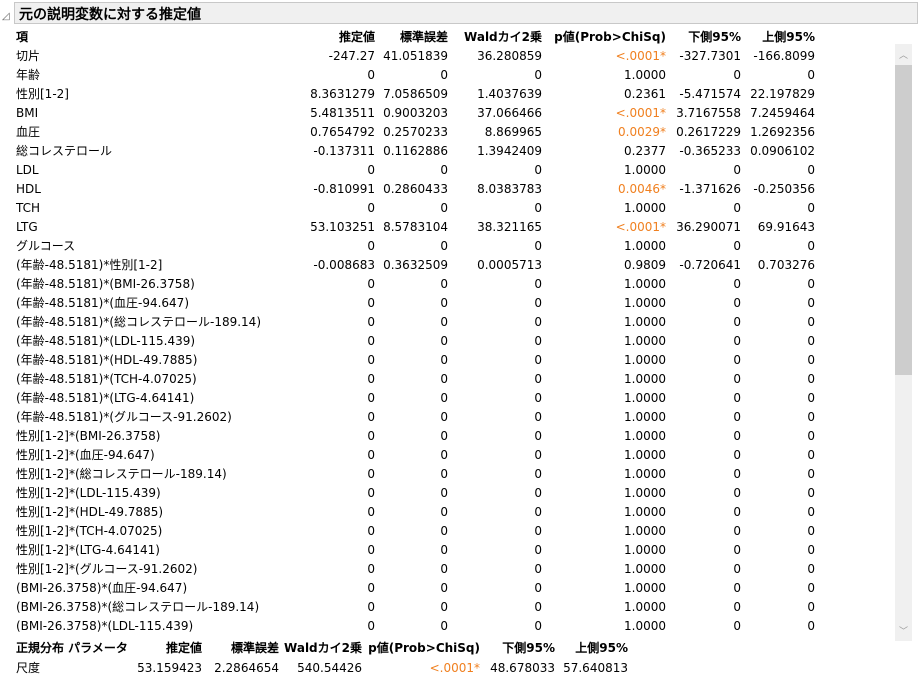  I want to click on table-row: 性別[1-2]*(HDL-49.7885) 0 0 0 1.0000 0 0, so click(445, 512).